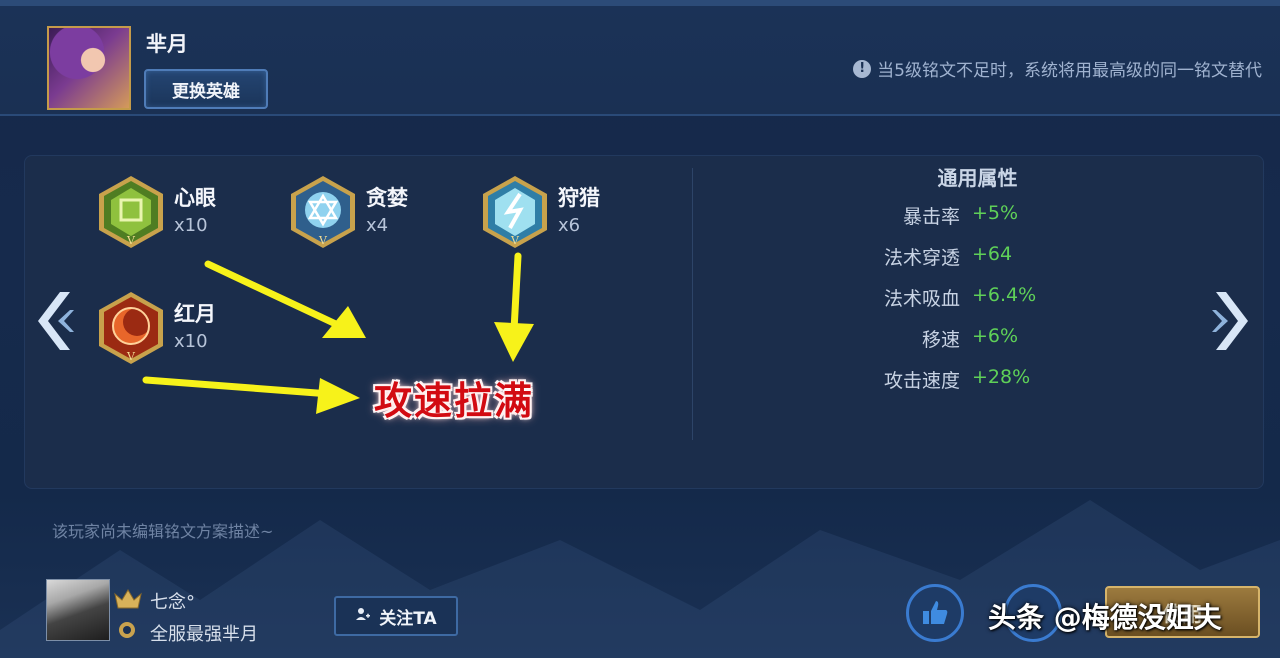 This screenshot has width=1280, height=658. I want to click on title-badge-icon, so click(127, 630).